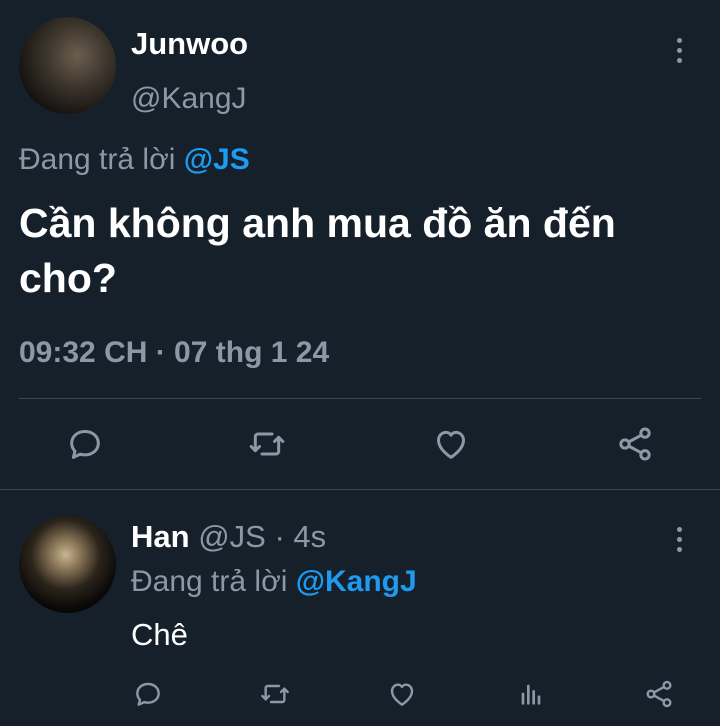  I want to click on avatar-junwoo, so click(67, 65).